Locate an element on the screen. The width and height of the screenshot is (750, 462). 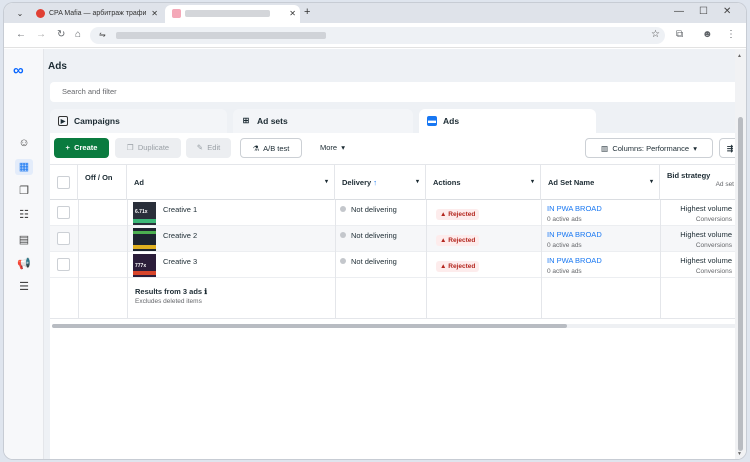
home-icon: ⌂ is located at coordinates (78, 34).